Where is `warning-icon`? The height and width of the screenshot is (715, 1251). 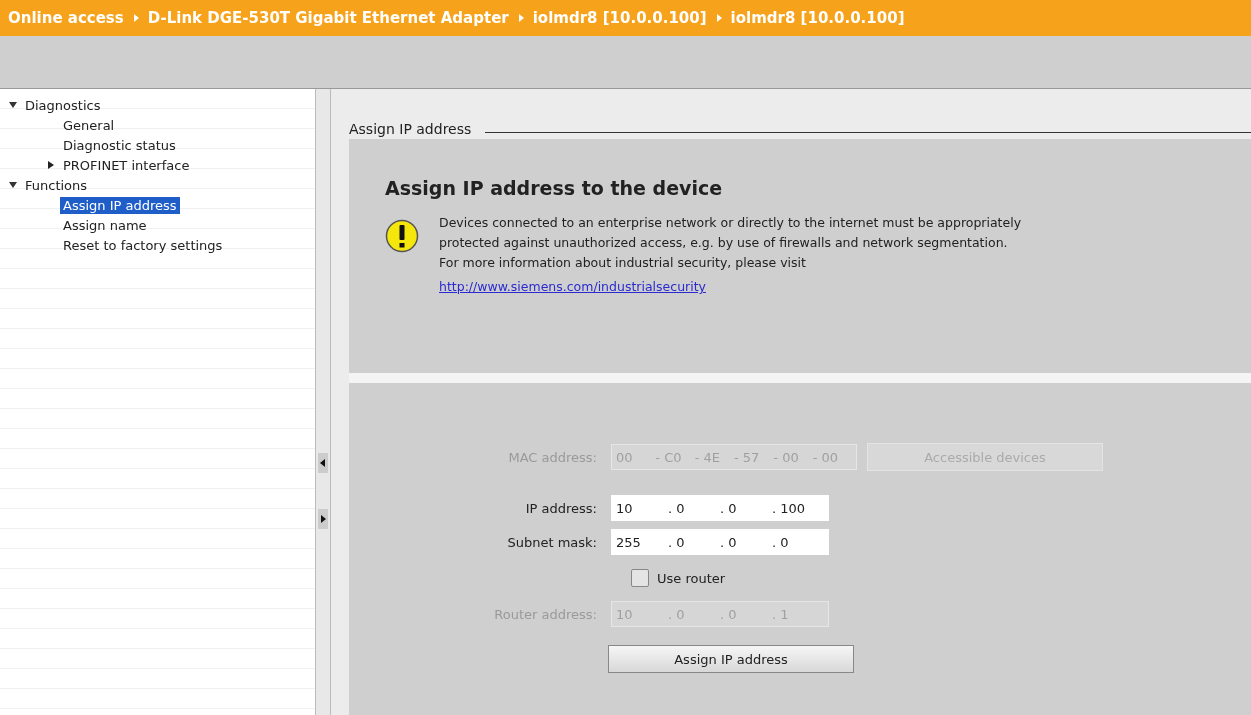
warning-icon is located at coordinates (402, 236).